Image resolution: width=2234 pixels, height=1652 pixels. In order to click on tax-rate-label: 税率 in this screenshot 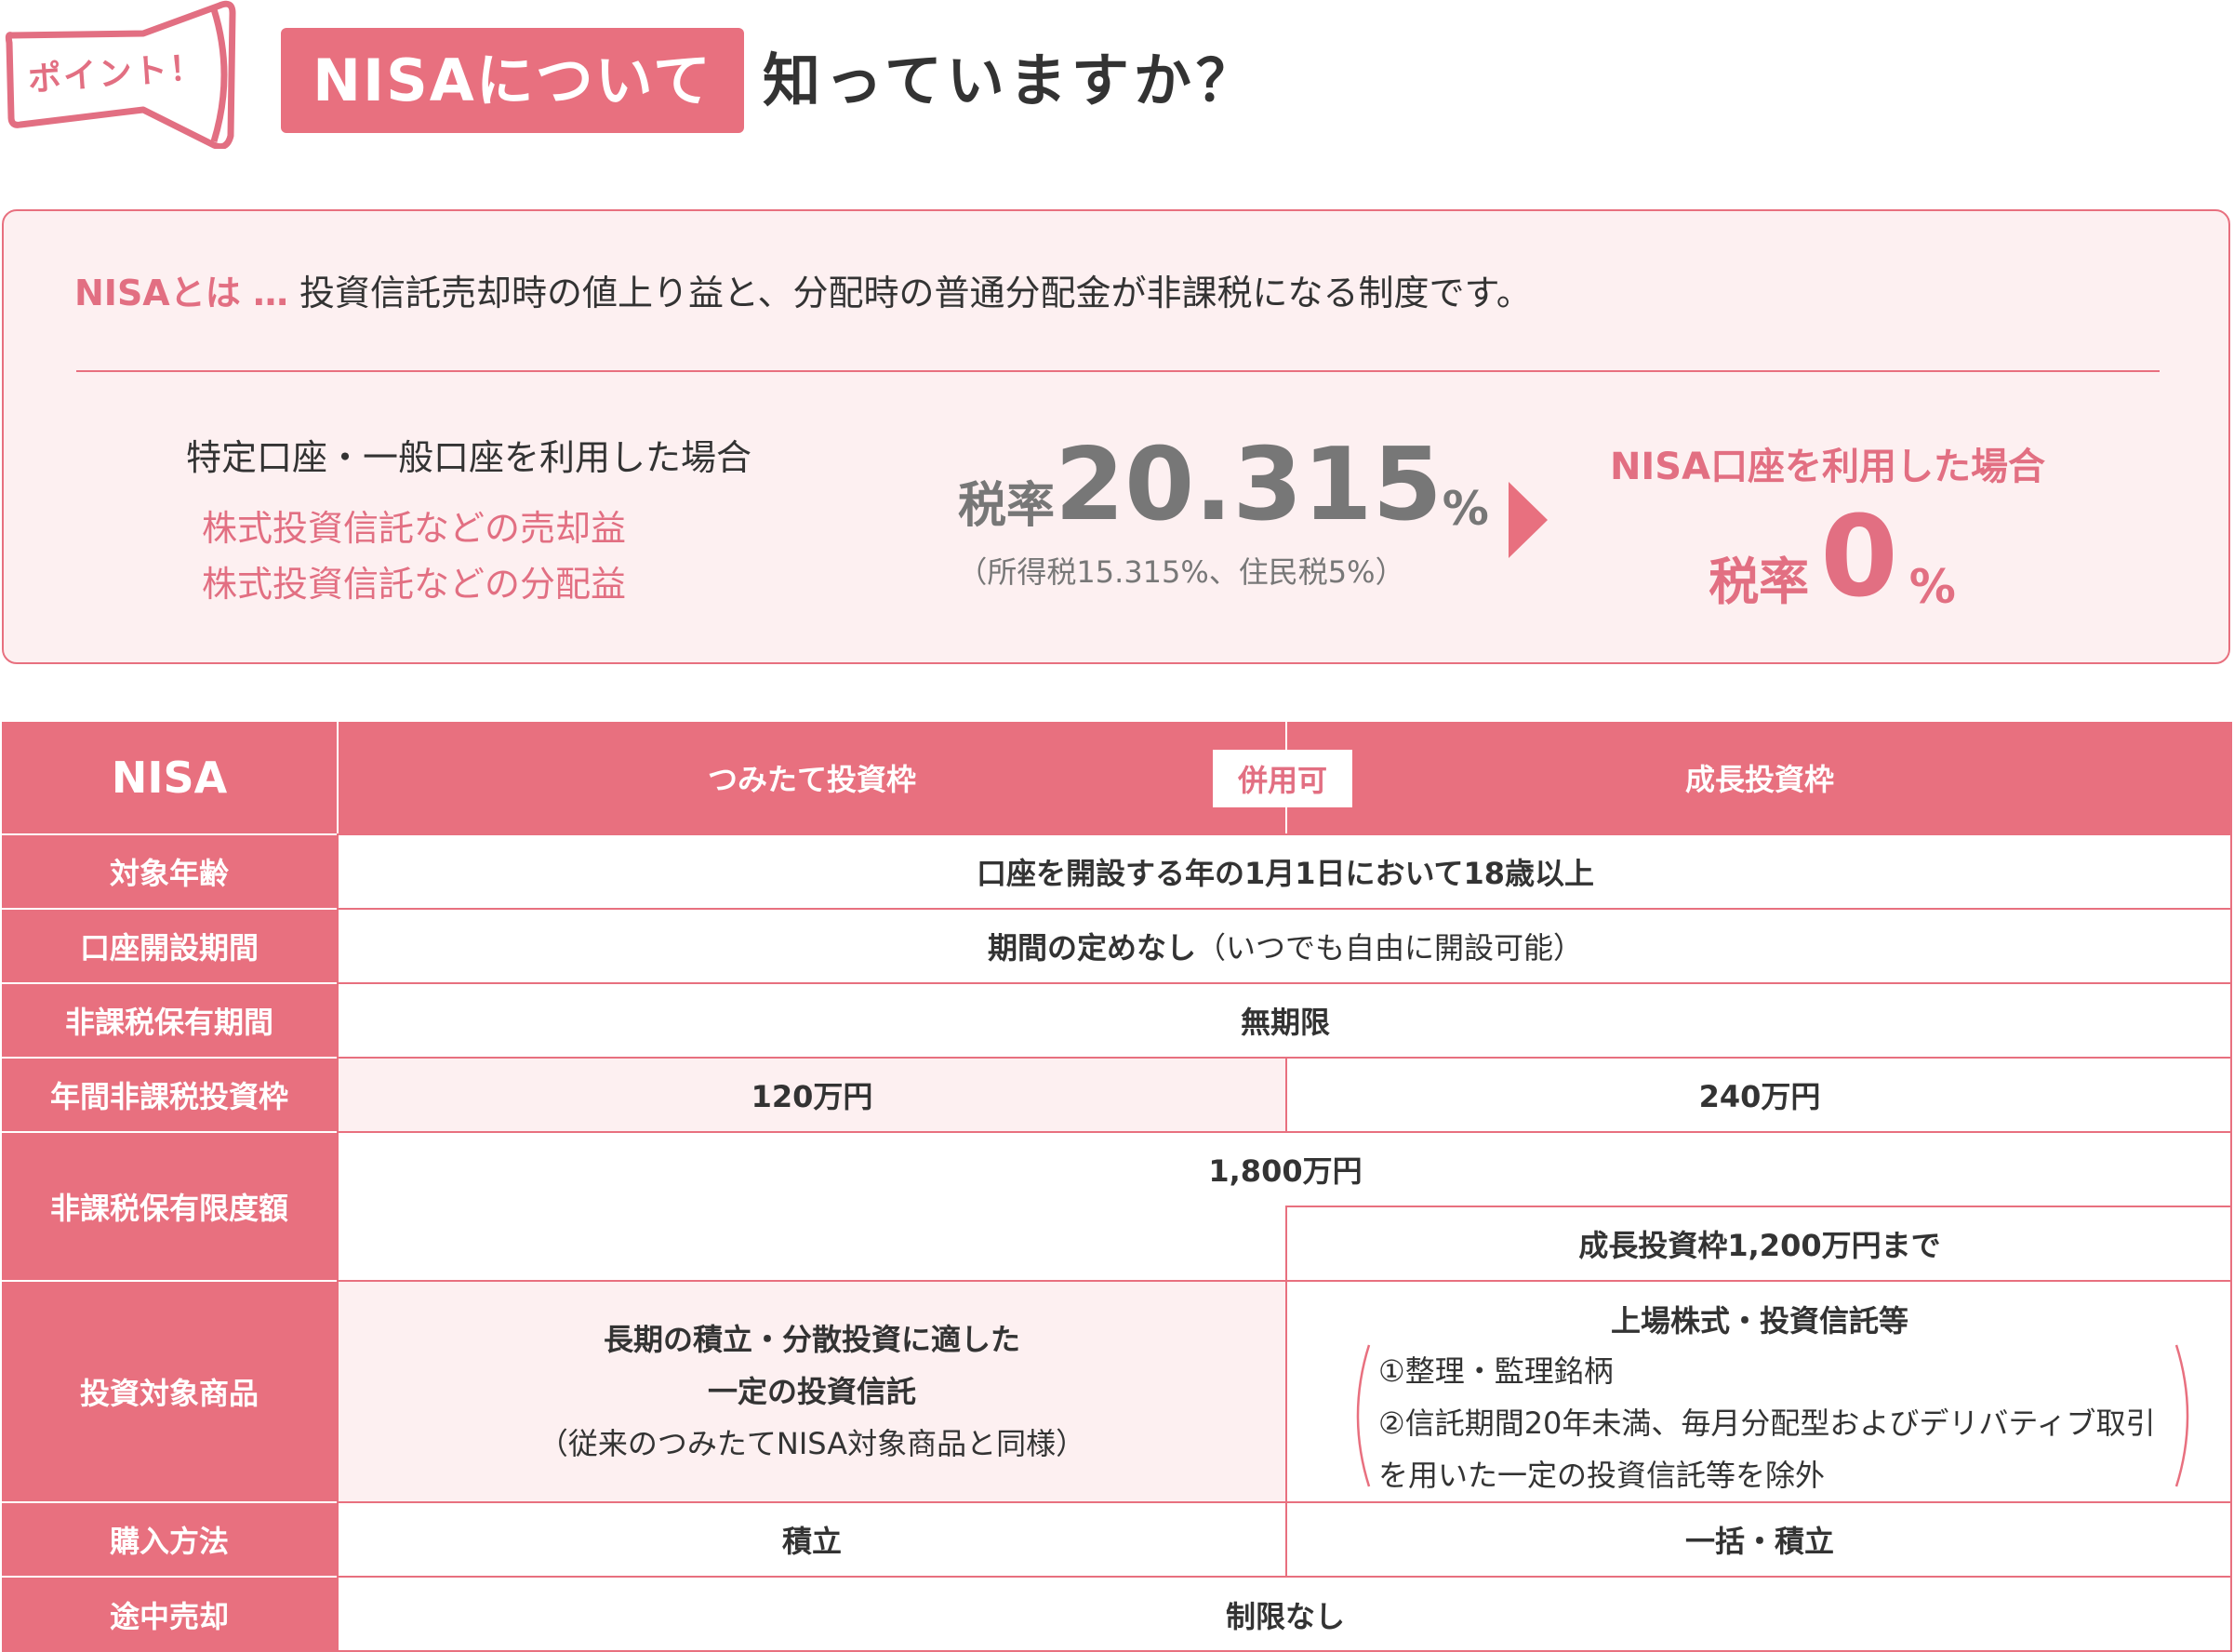, I will do `click(1007, 506)`.